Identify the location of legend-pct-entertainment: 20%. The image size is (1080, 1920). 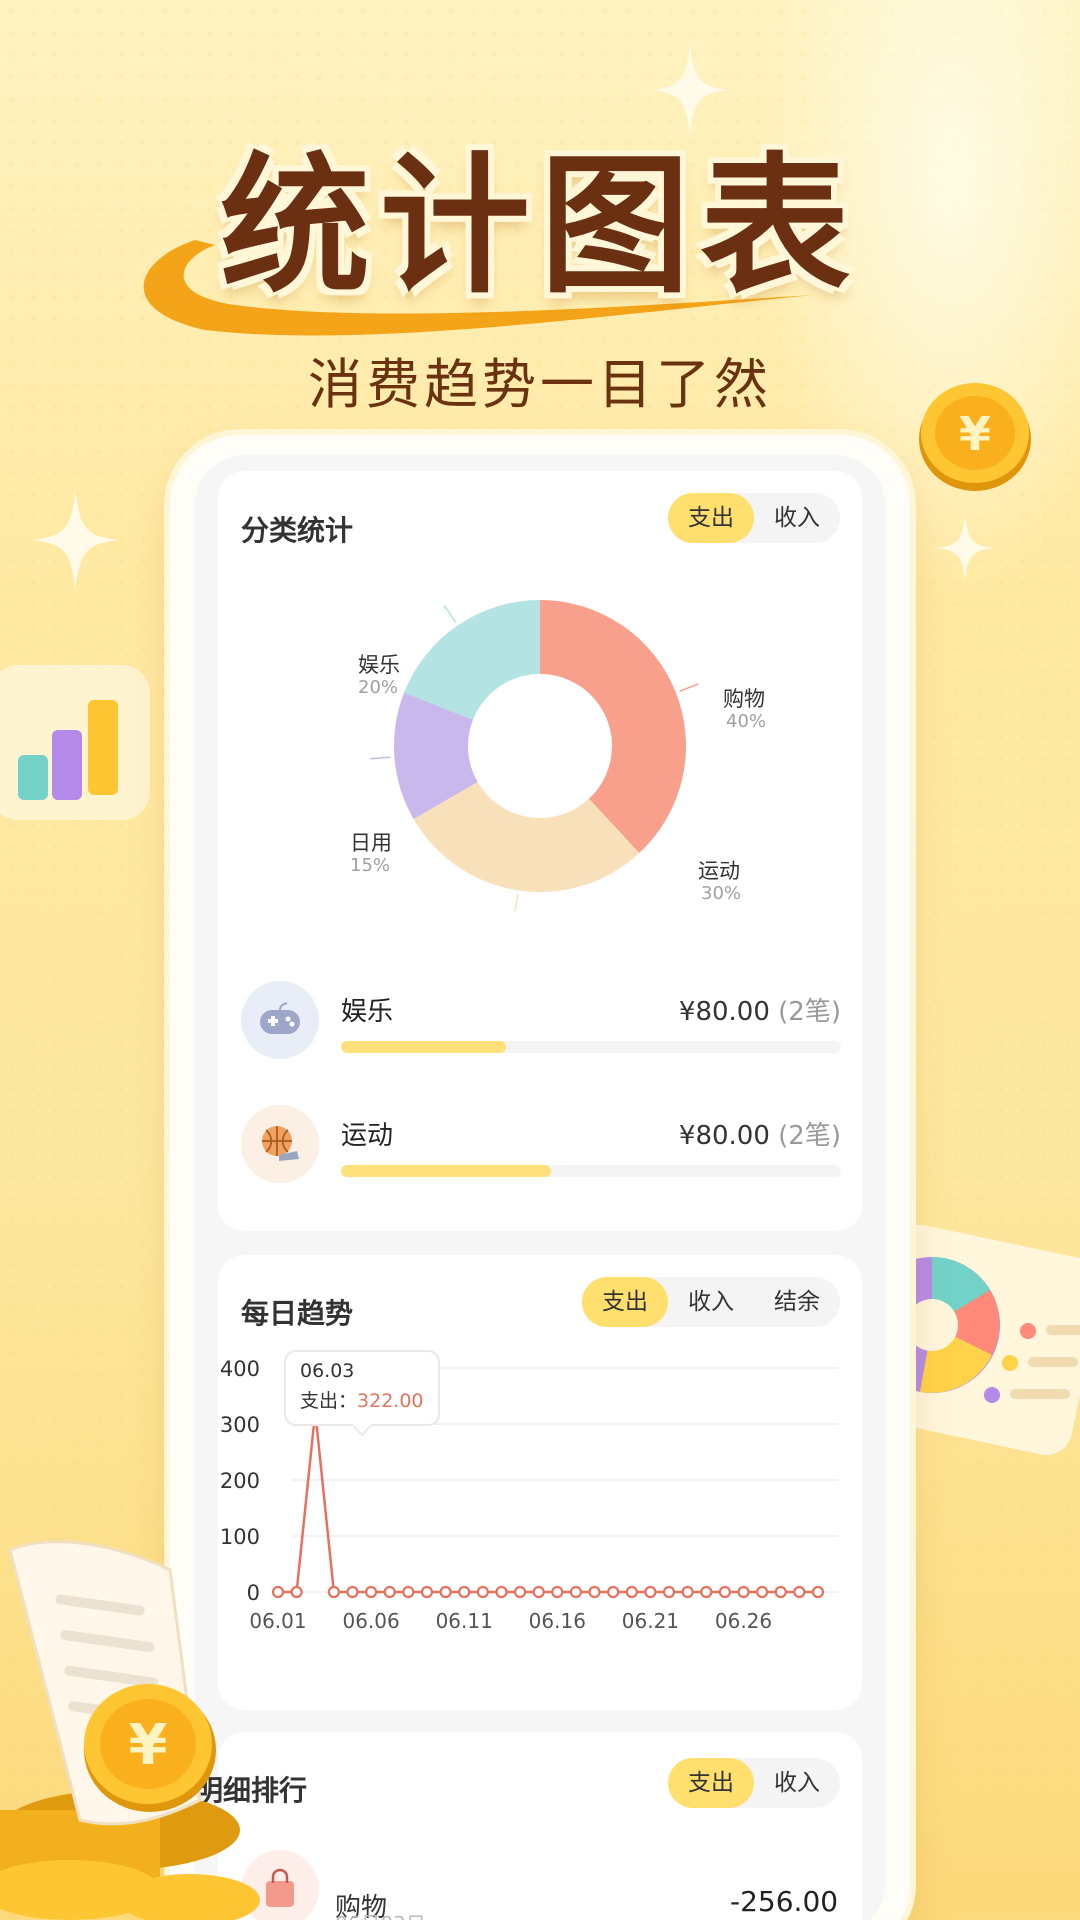
(378, 687).